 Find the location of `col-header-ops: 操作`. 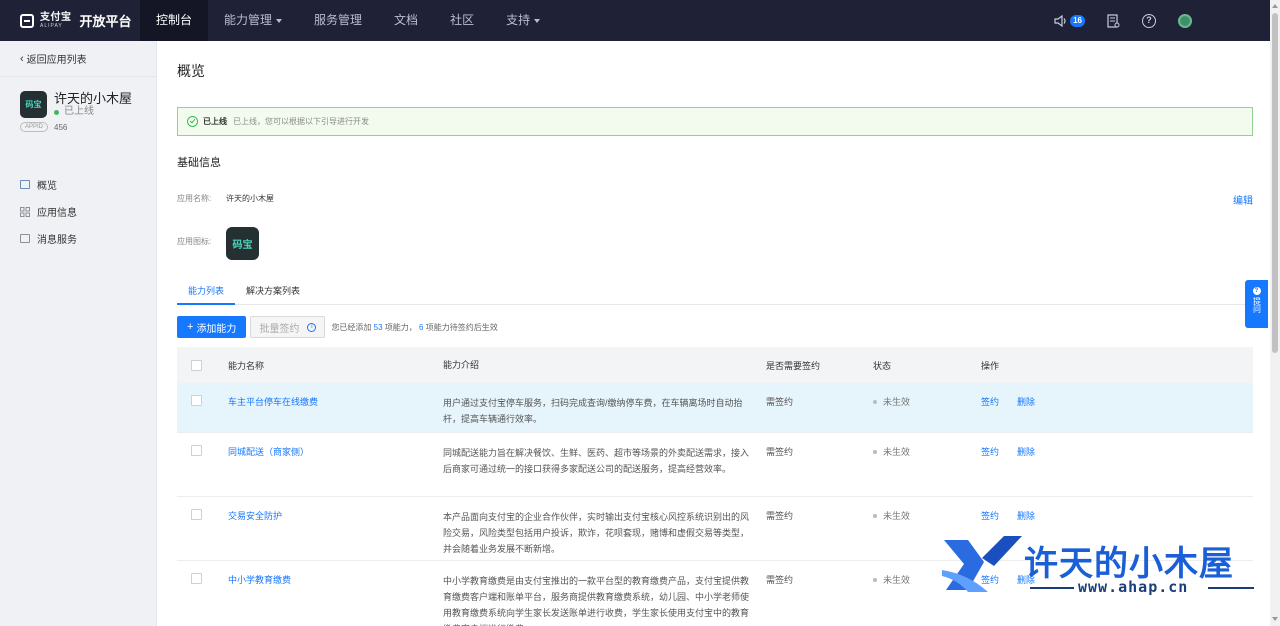

col-header-ops: 操作 is located at coordinates (990, 365).